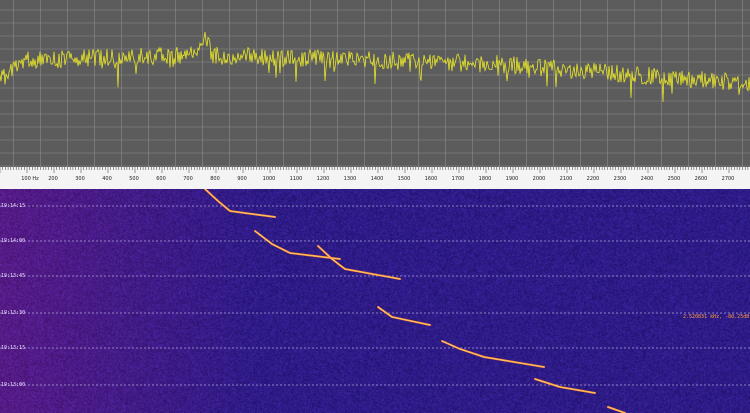 The image size is (750, 413). What do you see at coordinates (350, 179) in the screenshot?
I see `ruler-tick-label: 1300` at bounding box center [350, 179].